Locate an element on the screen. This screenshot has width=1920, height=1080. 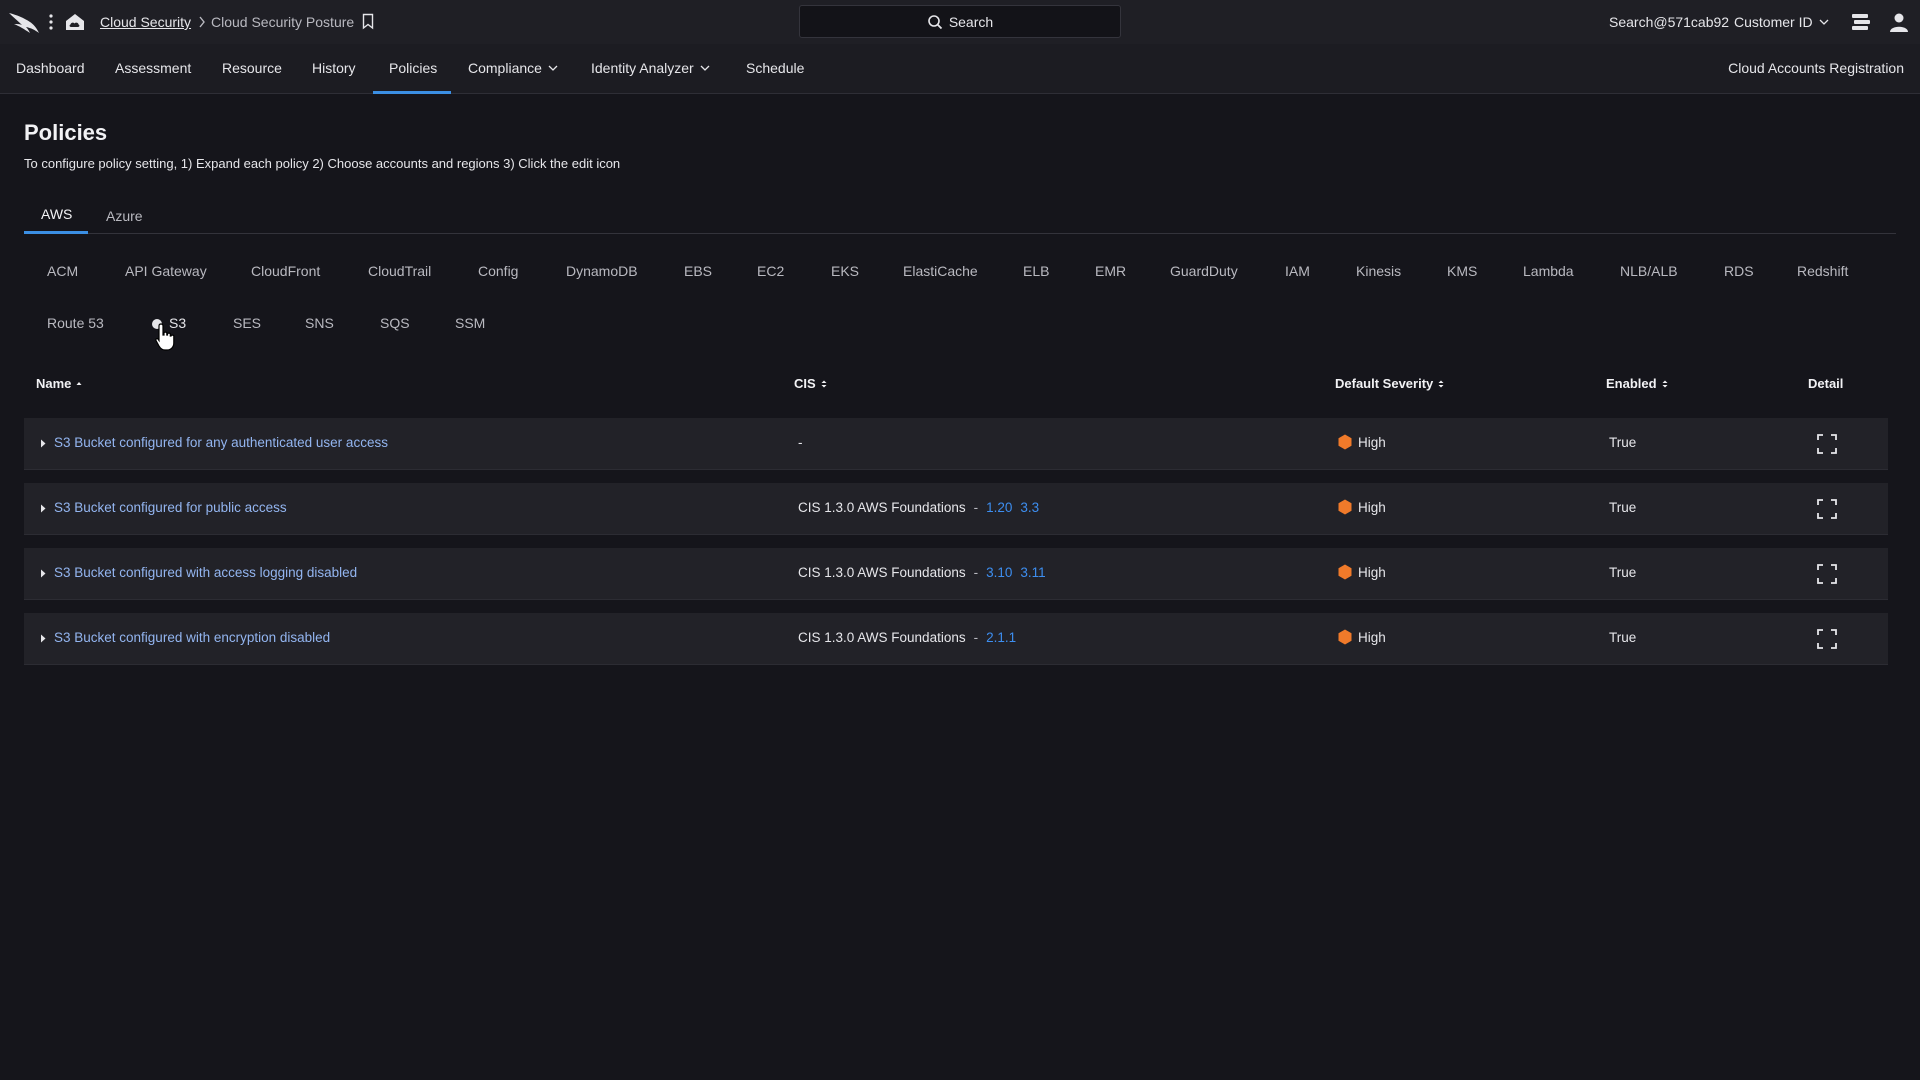
tab-azure: Azure is located at coordinates (124, 216).